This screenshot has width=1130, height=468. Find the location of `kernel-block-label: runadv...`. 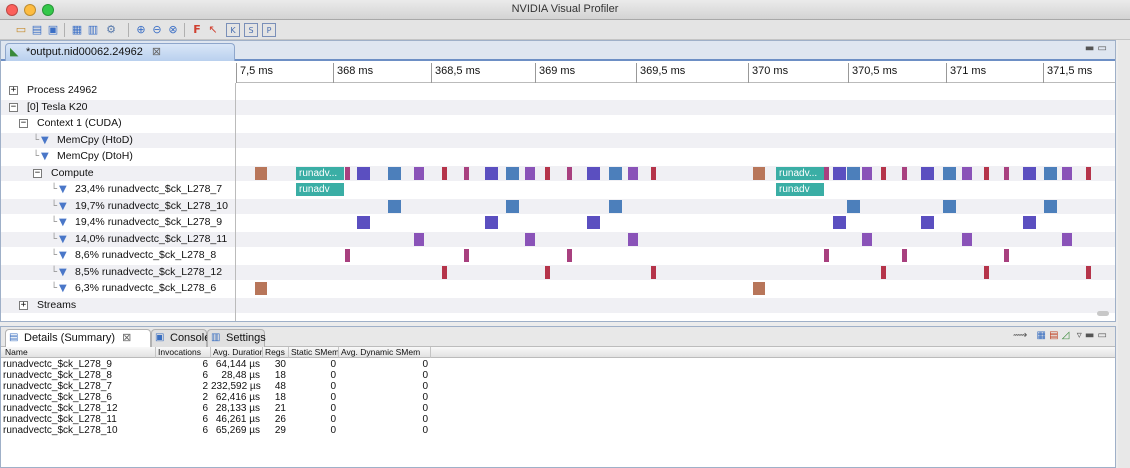

kernel-block-label: runadv... is located at coordinates (800, 173).